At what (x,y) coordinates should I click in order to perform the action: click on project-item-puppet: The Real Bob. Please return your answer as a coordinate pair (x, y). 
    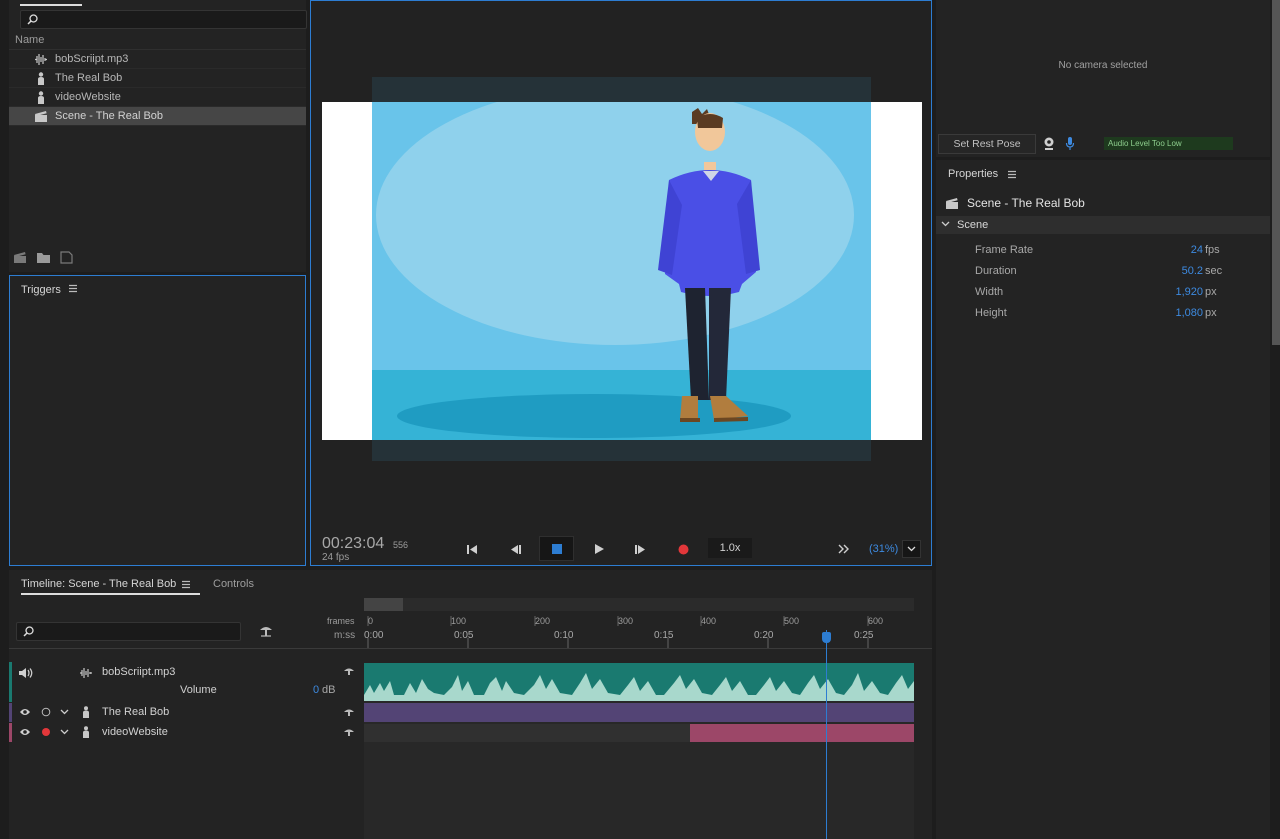
    Looking at the image, I should click on (157, 78).